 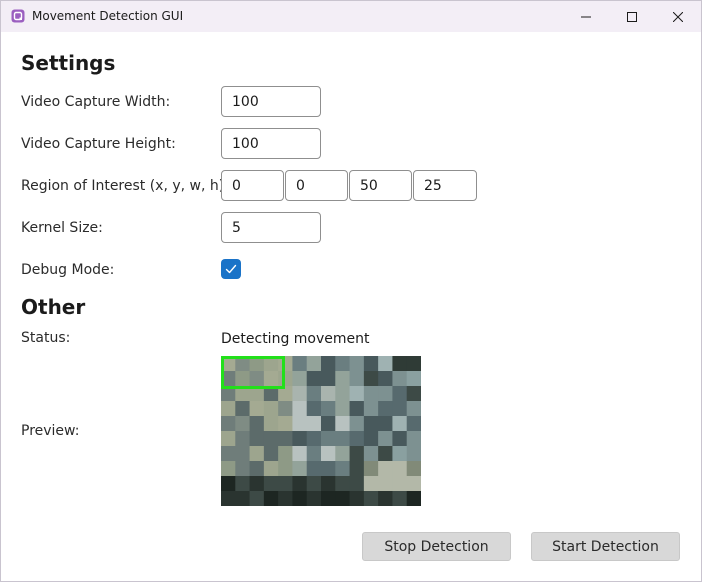 I want to click on title-bar: Movement Detection GUI, so click(x=351, y=16).